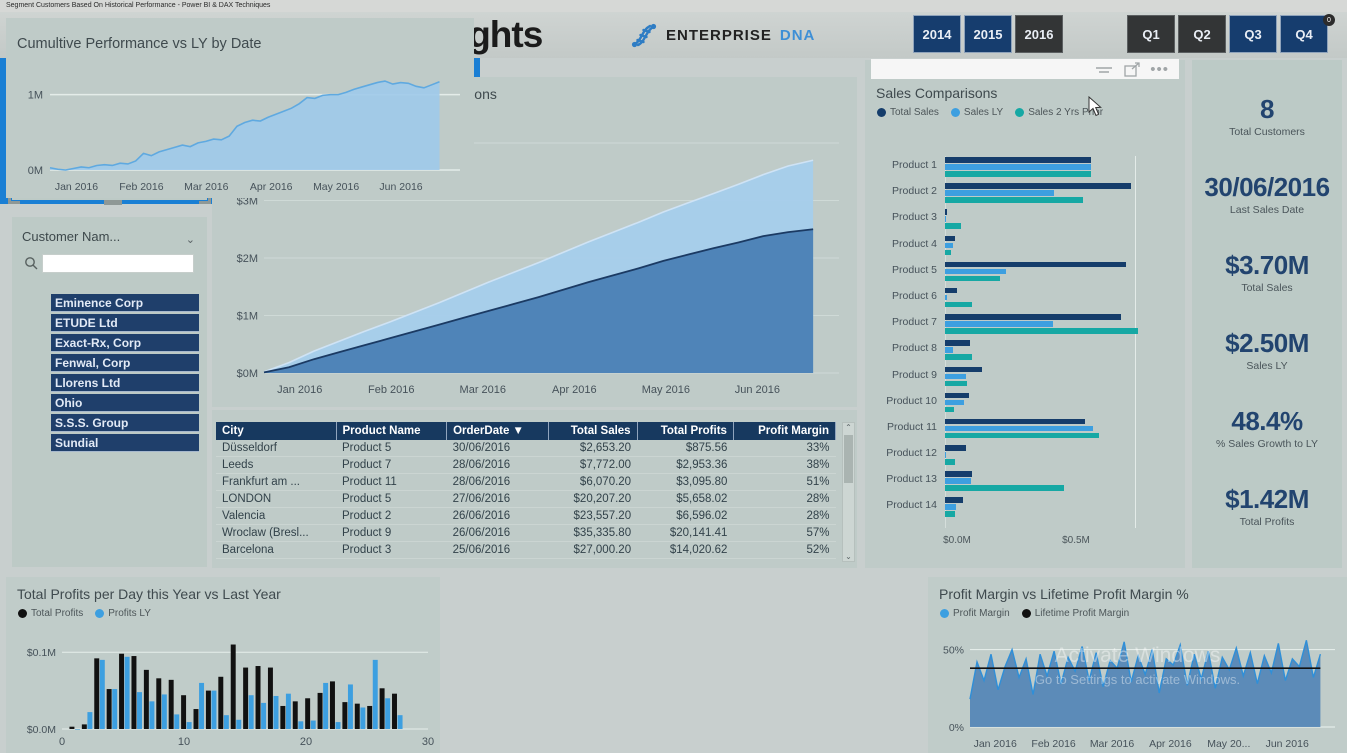 The width and height of the screenshot is (1347, 753). Describe the element at coordinates (125, 303) in the screenshot. I see `slicer-item-eminence-corp: Eminence Corp` at that location.